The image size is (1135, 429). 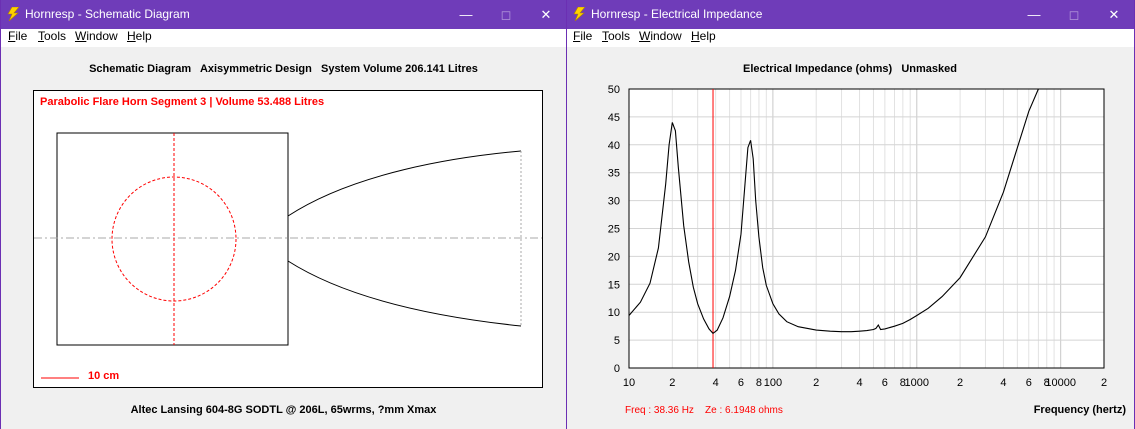 I want to click on y-tick-label: 20, so click(x=614, y=257).